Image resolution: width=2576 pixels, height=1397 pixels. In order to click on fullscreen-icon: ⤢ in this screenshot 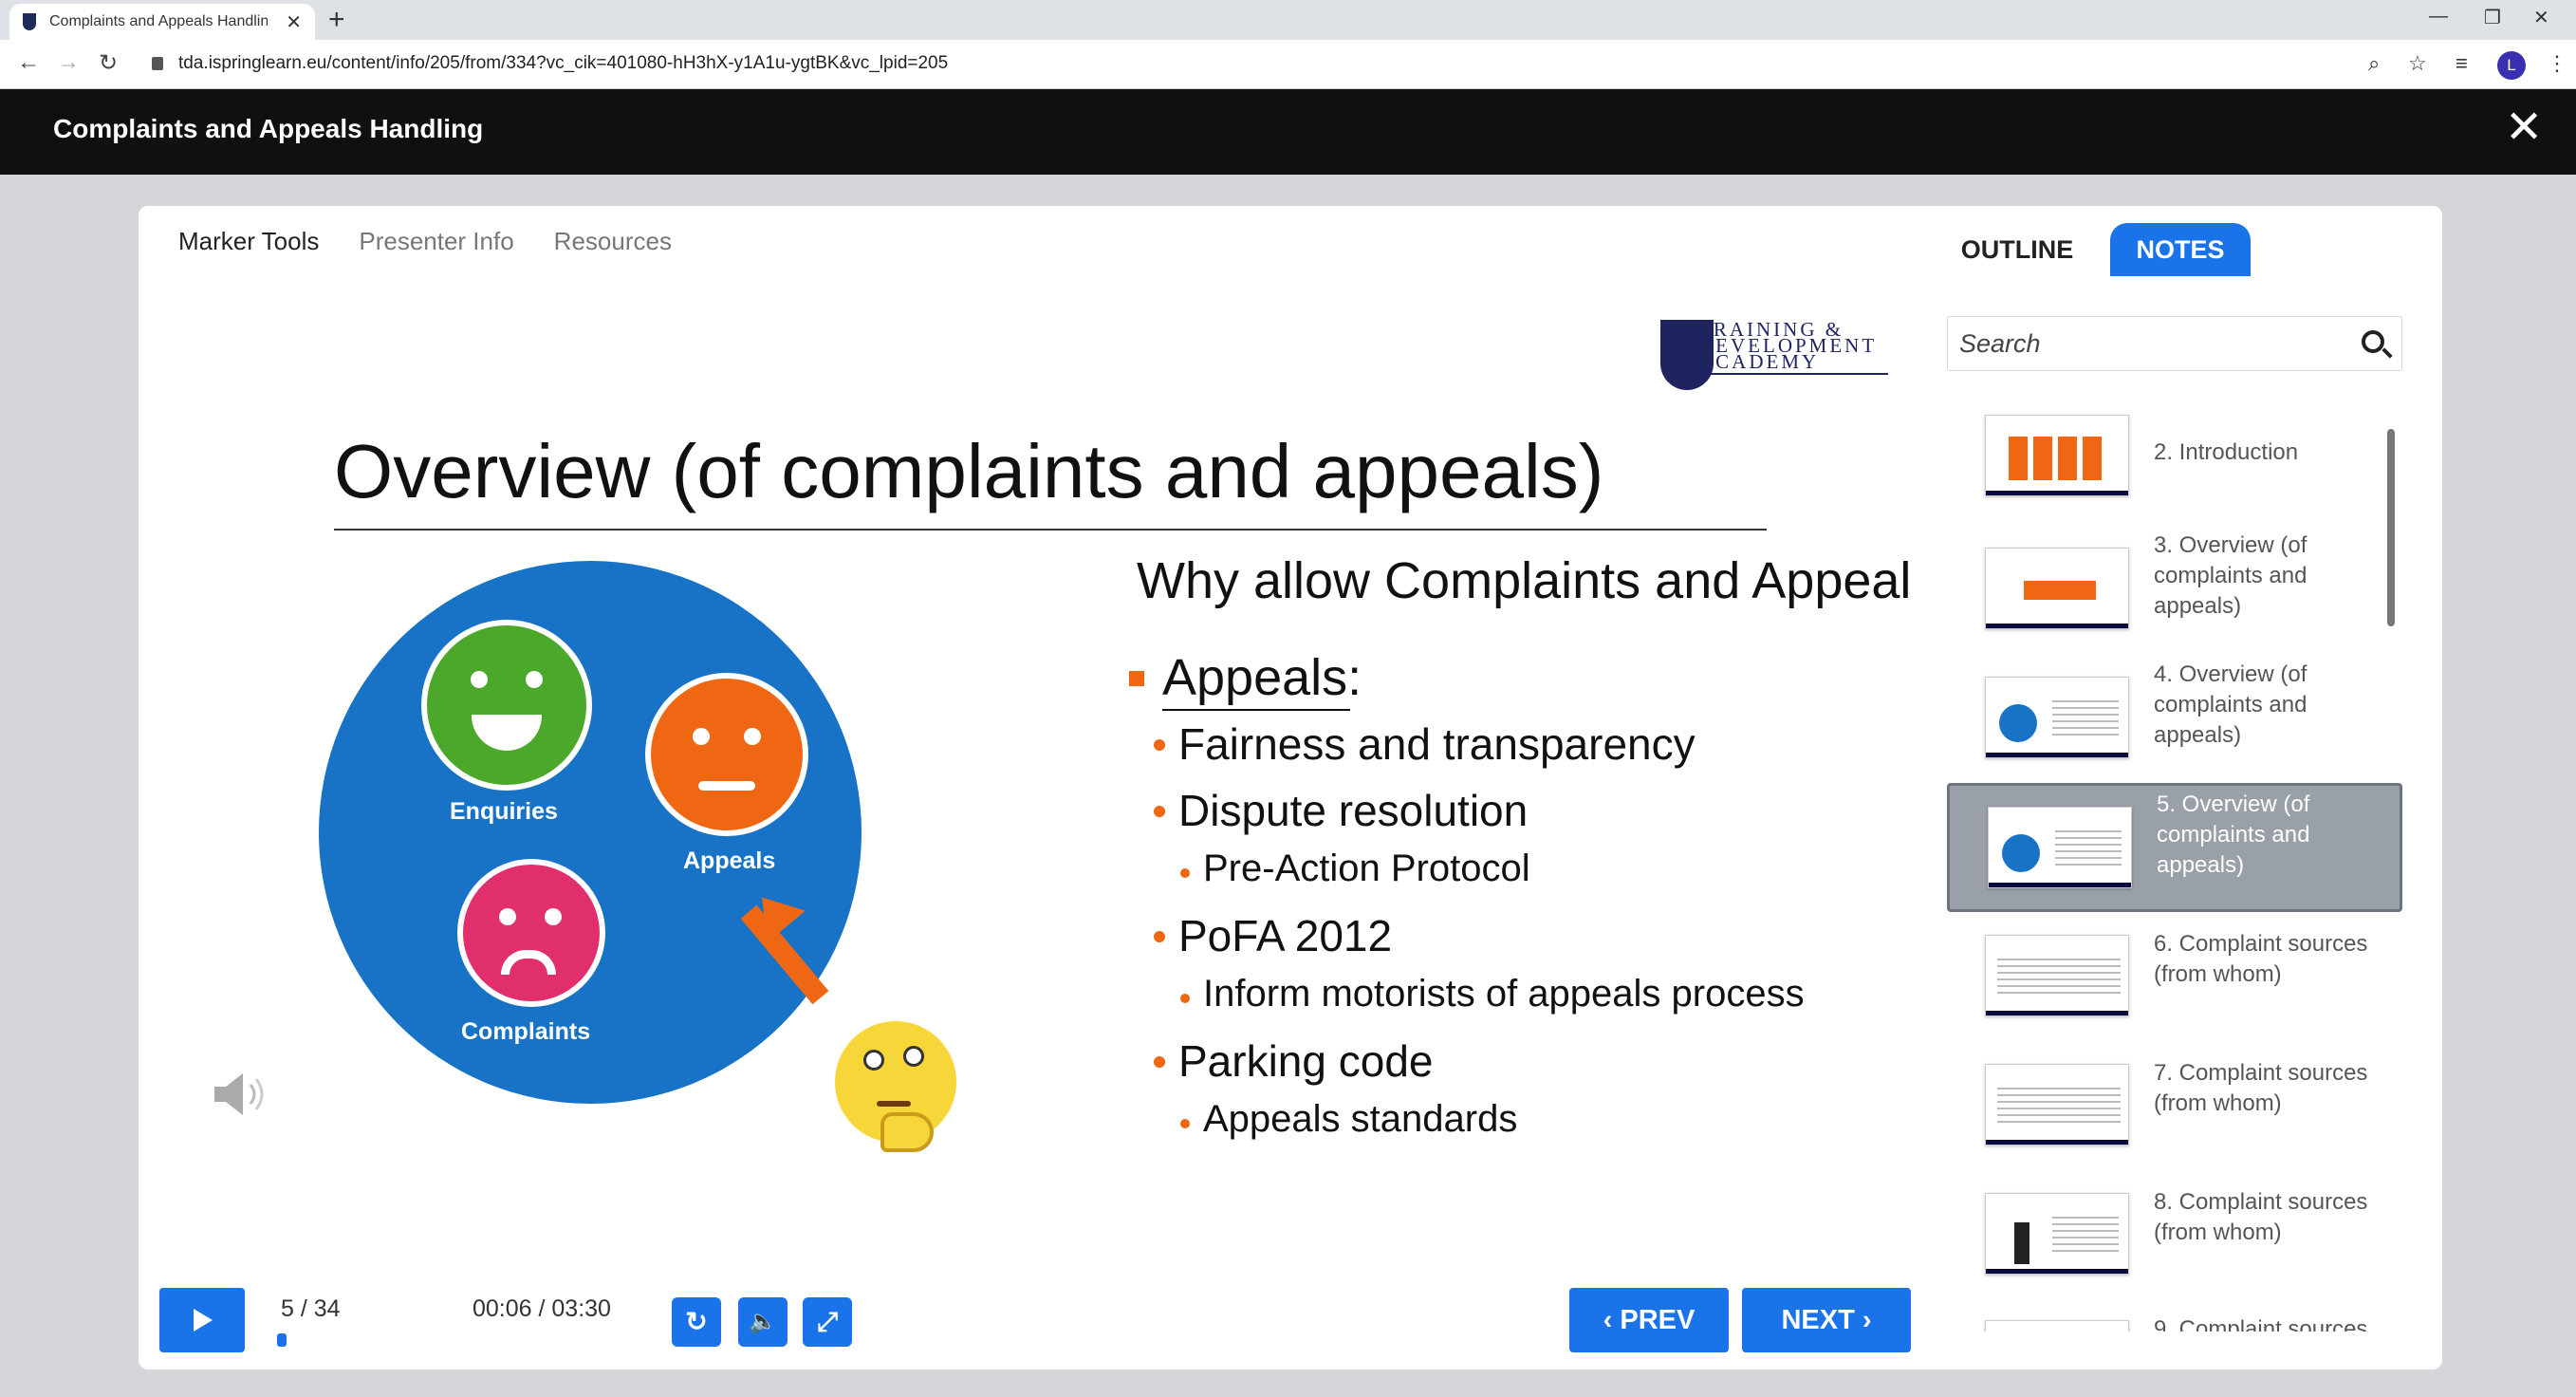, I will do `click(827, 1321)`.